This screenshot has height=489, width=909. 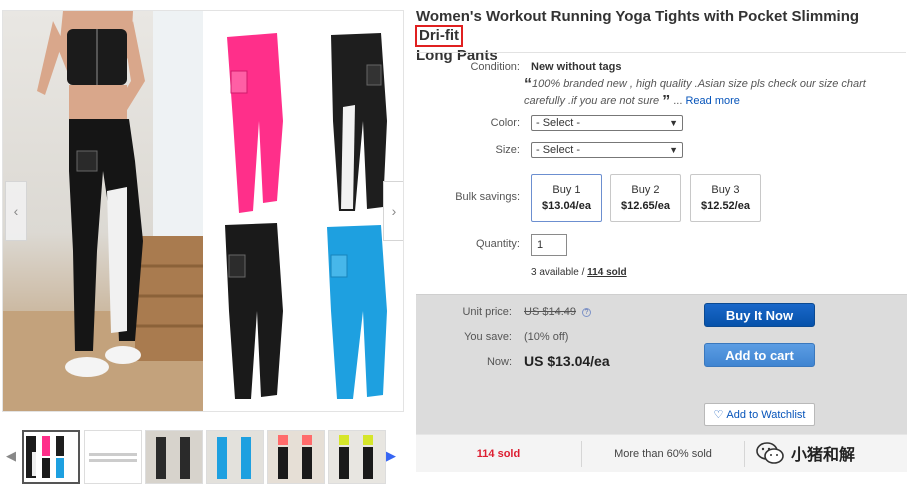 I want to click on bulk-qty: Buy 3, so click(x=725, y=190).